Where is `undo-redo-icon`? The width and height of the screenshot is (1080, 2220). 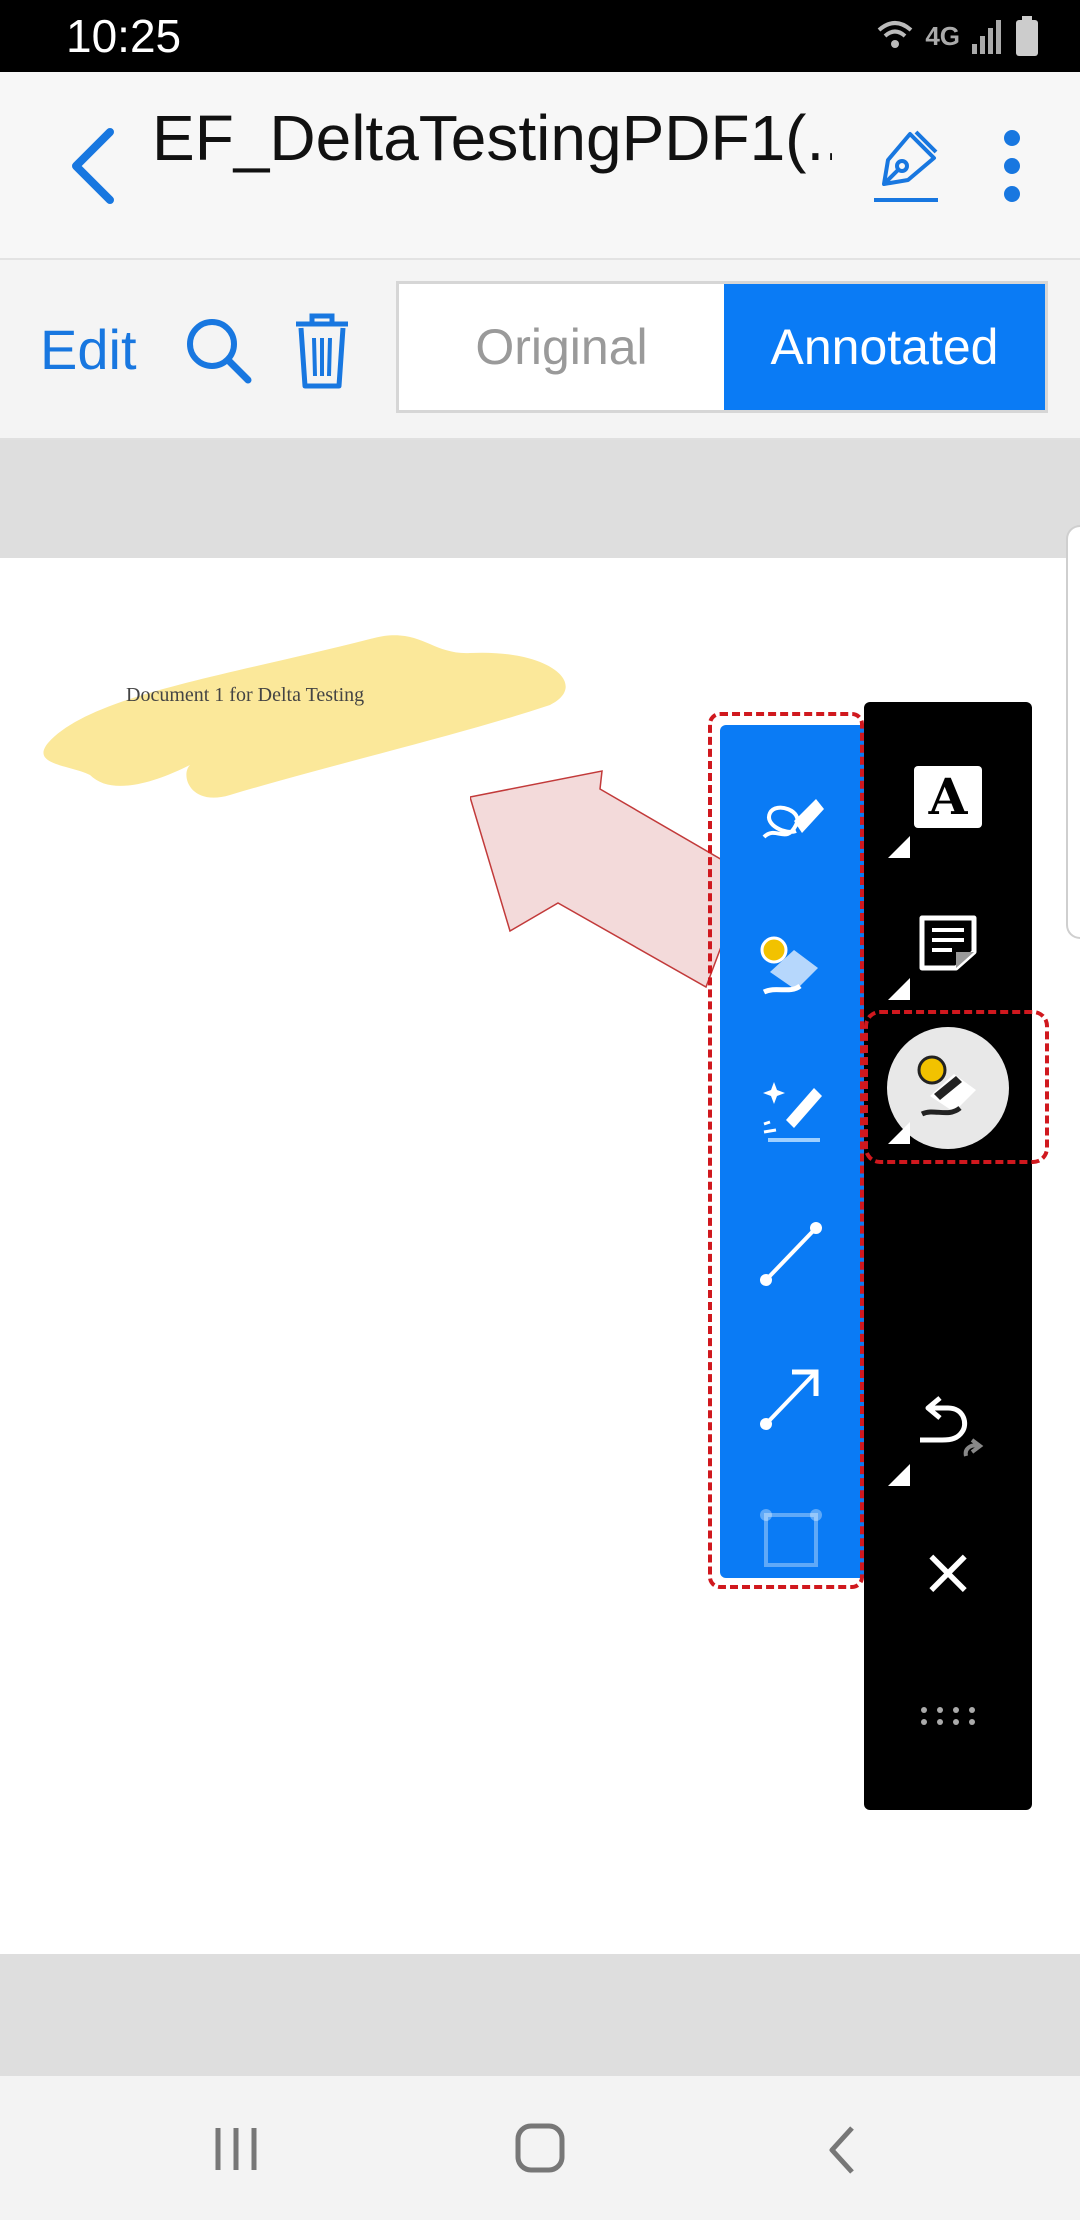 undo-redo-icon is located at coordinates (950, 1429).